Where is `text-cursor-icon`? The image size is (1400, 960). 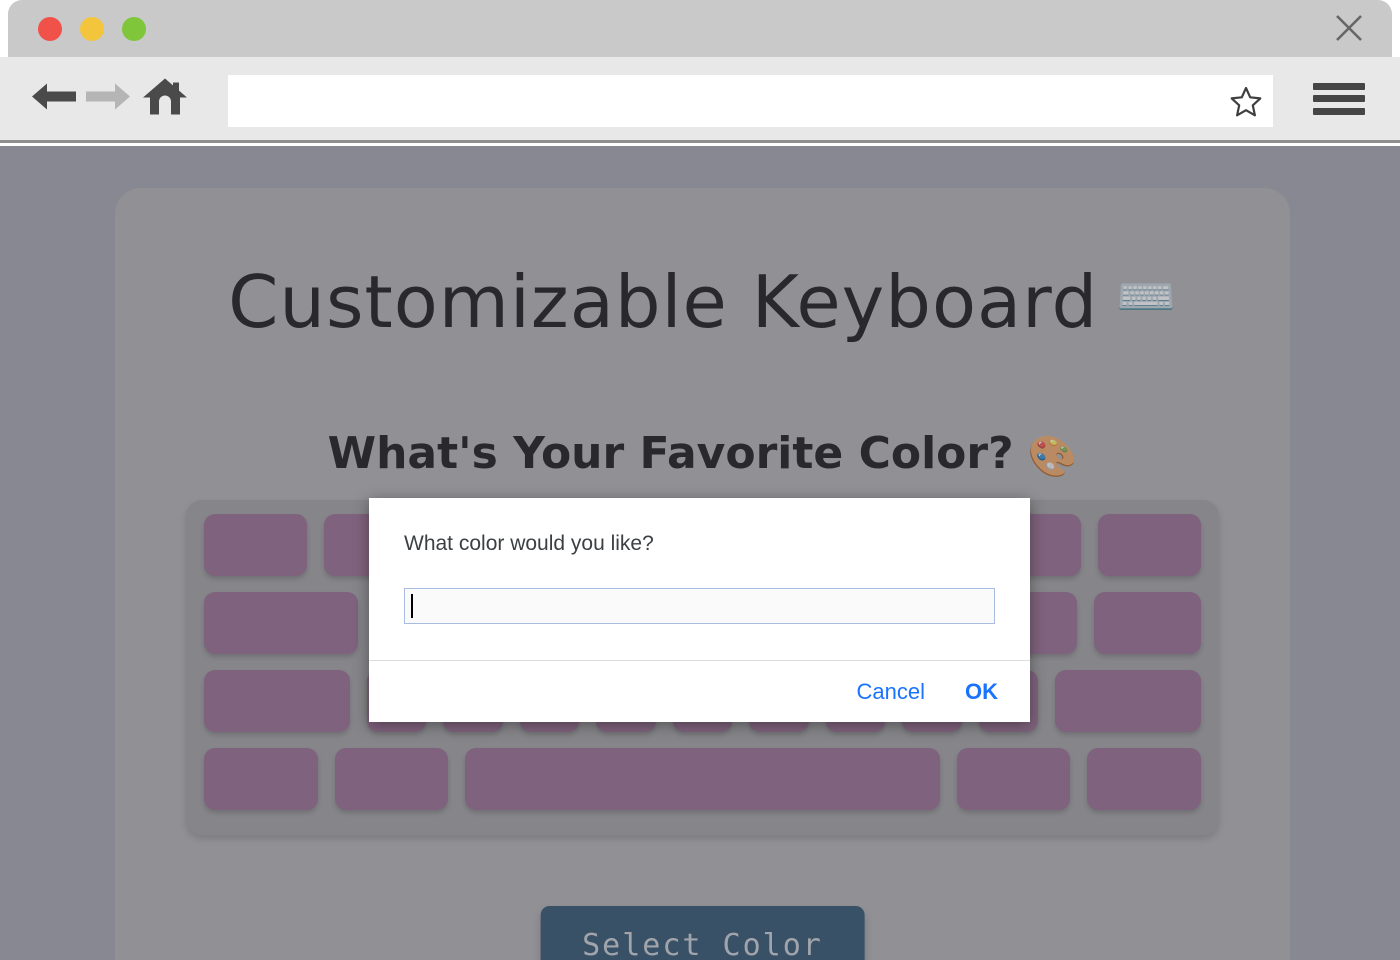 text-cursor-icon is located at coordinates (412, 606).